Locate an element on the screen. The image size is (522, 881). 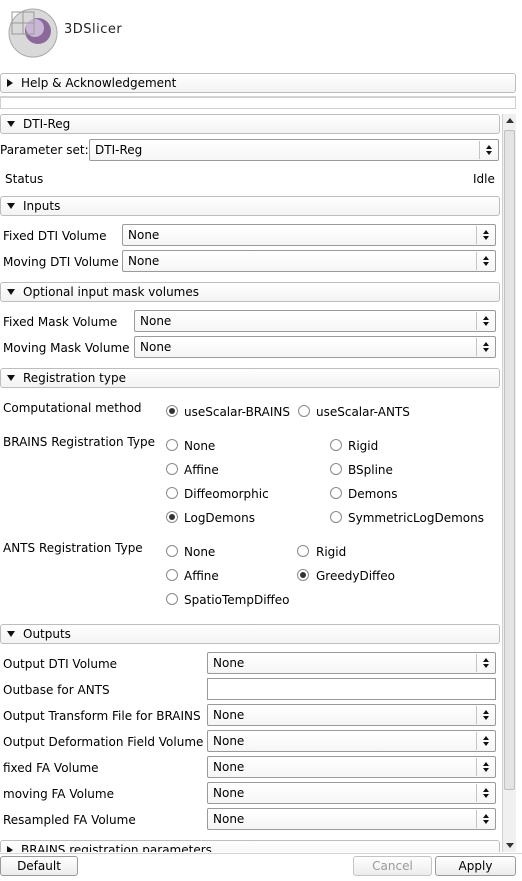
brains-params-clip: BRAINS registration parameters is located at coordinates (250, 846).